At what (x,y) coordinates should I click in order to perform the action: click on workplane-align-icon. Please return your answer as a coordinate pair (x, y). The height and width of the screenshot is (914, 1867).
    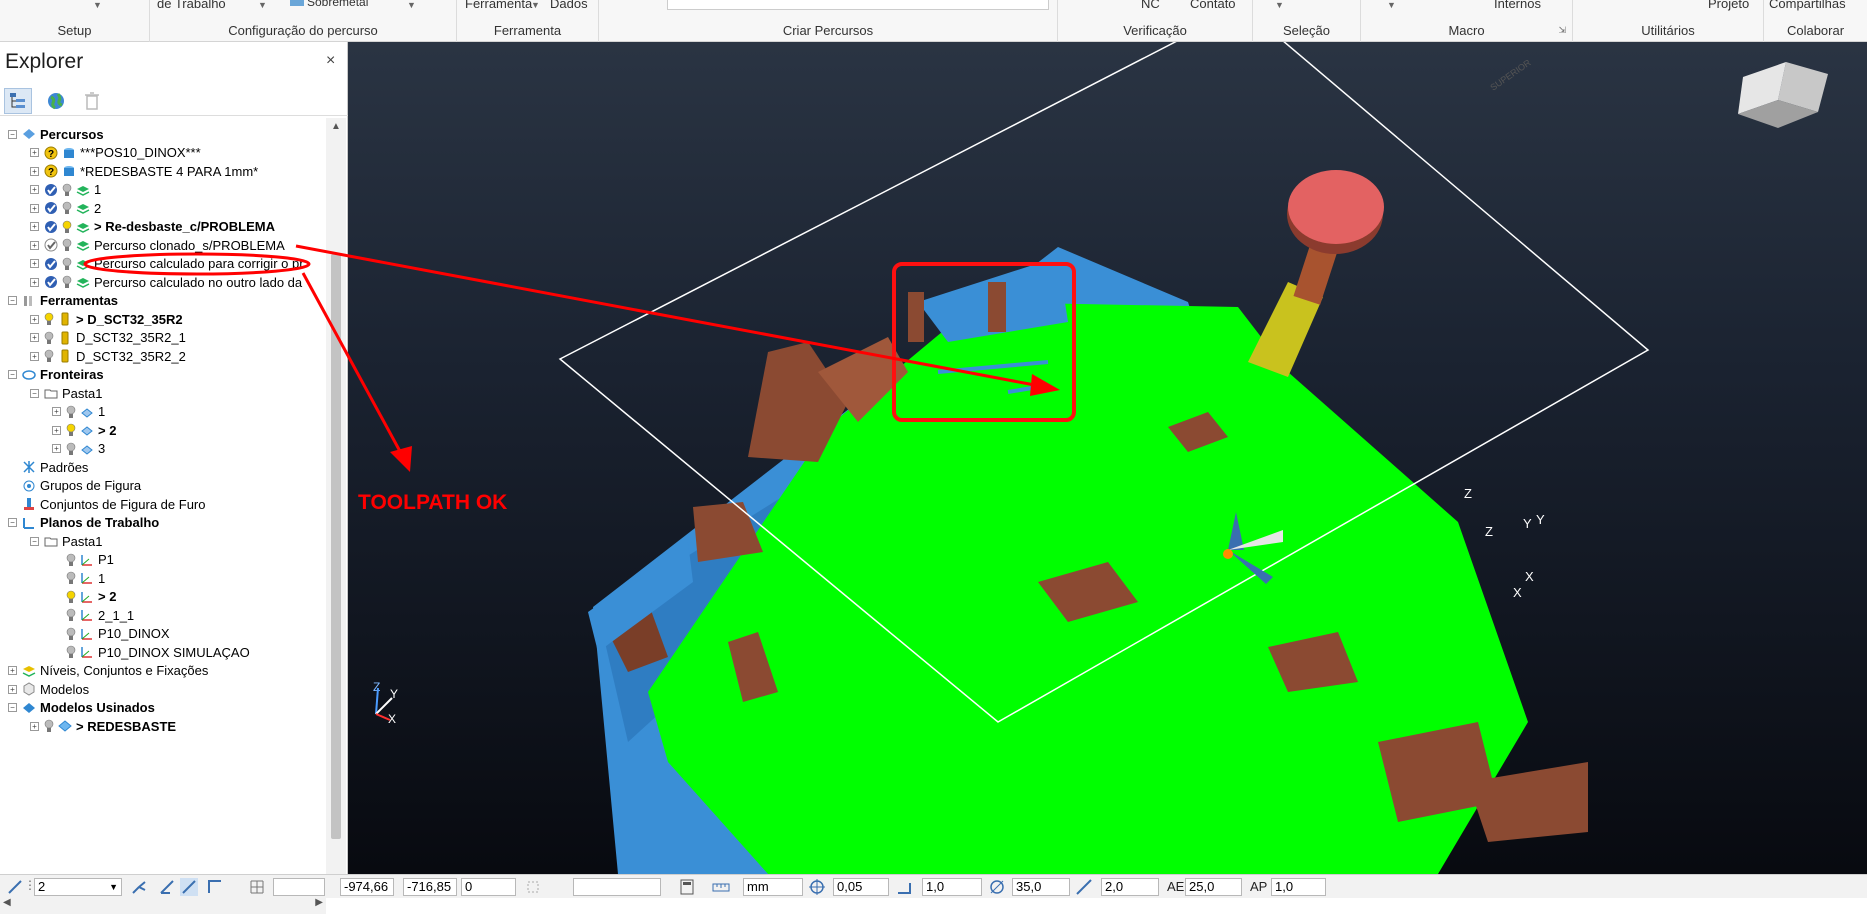
    Looking at the image, I should click on (167, 887).